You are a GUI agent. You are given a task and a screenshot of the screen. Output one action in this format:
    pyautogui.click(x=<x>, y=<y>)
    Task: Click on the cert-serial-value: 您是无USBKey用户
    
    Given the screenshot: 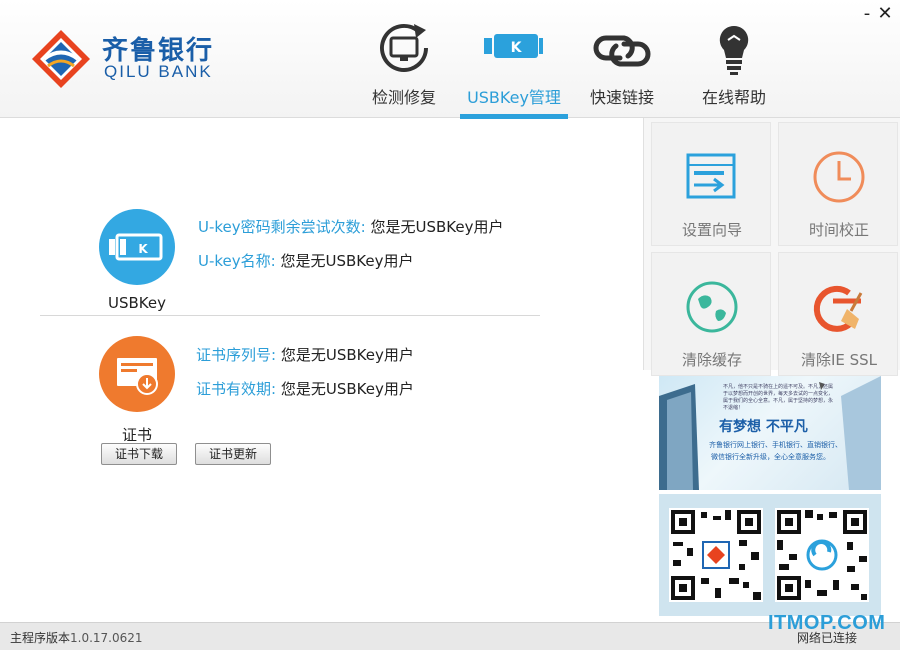 What is the action you would take?
    pyautogui.click(x=347, y=355)
    